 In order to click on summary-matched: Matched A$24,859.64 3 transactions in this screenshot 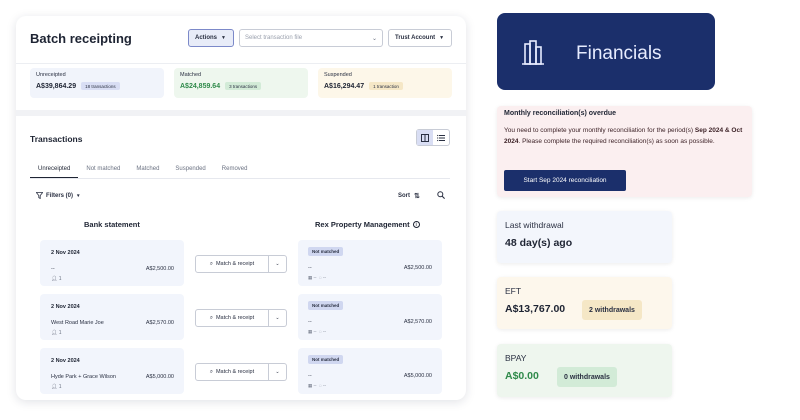, I will do `click(241, 83)`.